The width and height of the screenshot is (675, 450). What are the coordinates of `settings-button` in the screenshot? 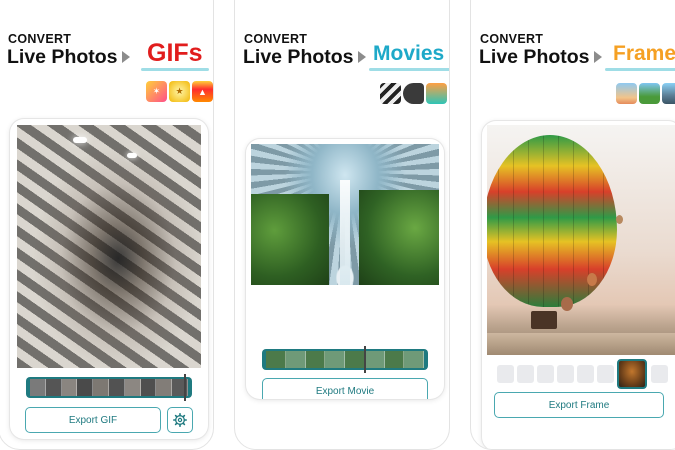 It's located at (180, 420).